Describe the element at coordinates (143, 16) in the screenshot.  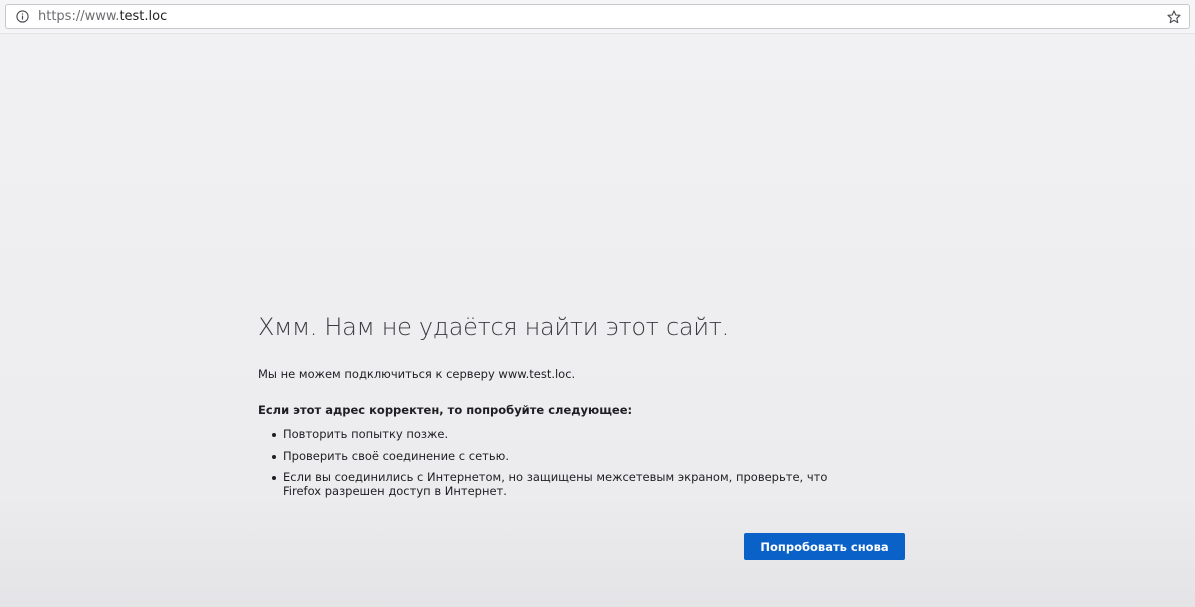
I see `url-host: test.loc` at that location.